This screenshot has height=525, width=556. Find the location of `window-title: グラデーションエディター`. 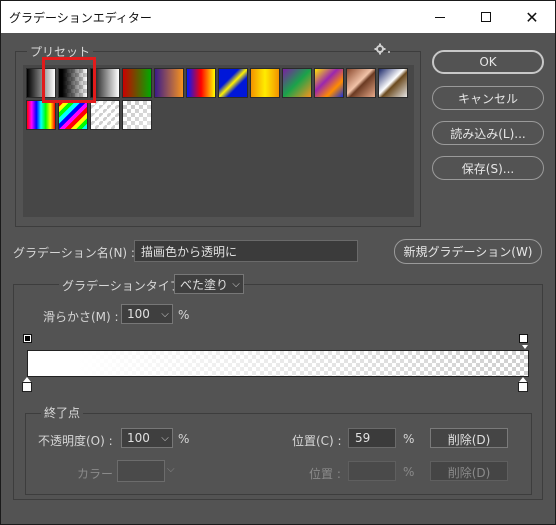

window-title: グラデーションエディター is located at coordinates (80, 18).